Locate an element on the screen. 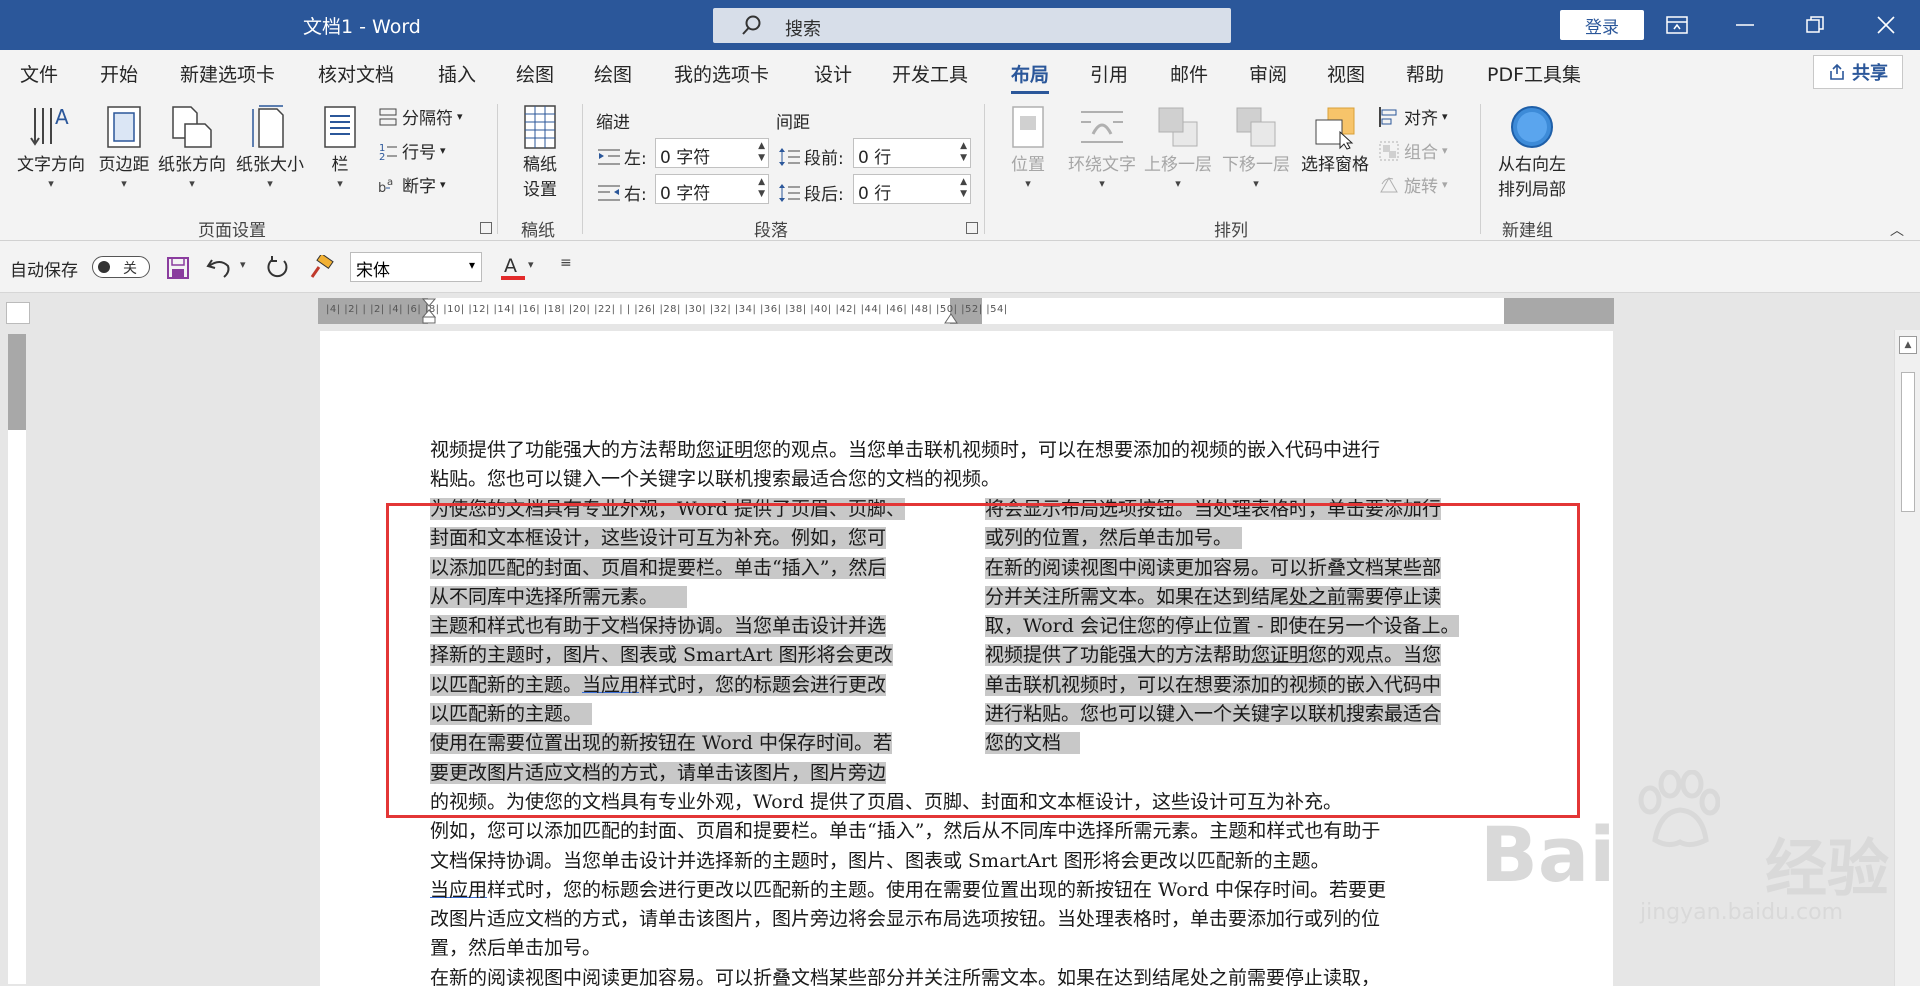 The image size is (1920, 986). text-line: 置，然后单击加号。 is located at coordinates (516, 948).